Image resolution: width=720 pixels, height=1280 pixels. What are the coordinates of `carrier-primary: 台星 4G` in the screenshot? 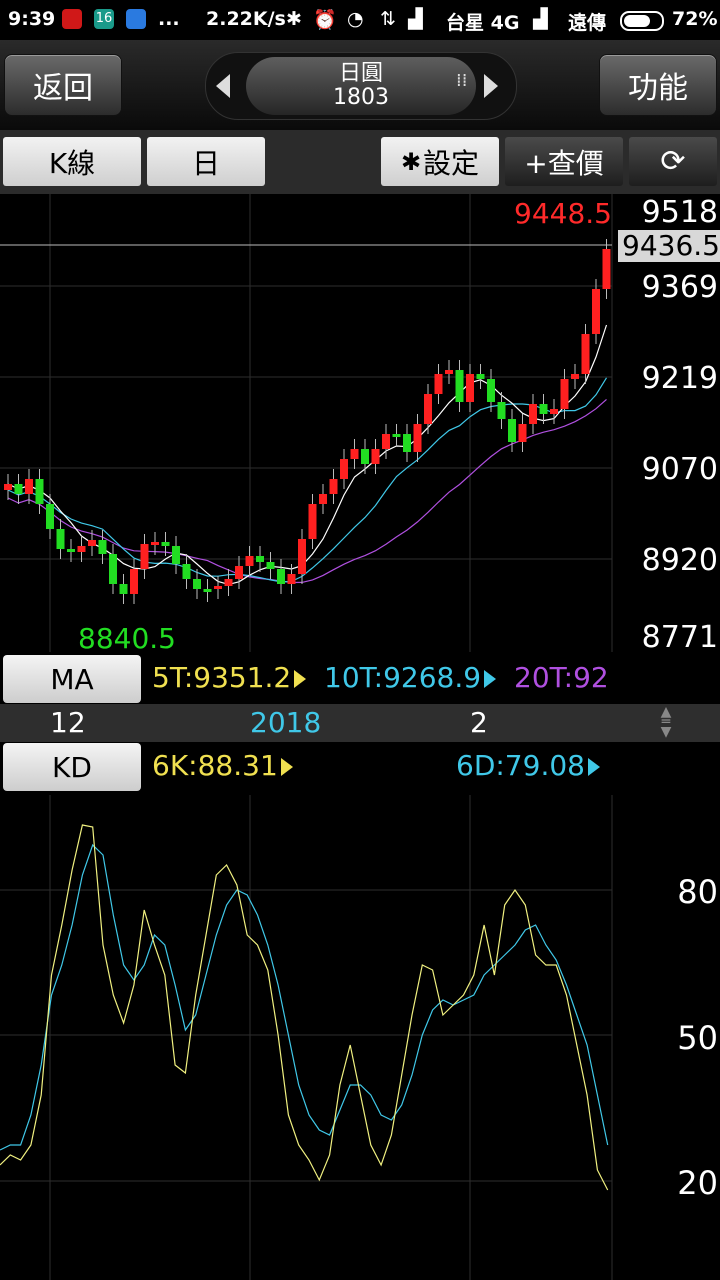 It's located at (483, 23).